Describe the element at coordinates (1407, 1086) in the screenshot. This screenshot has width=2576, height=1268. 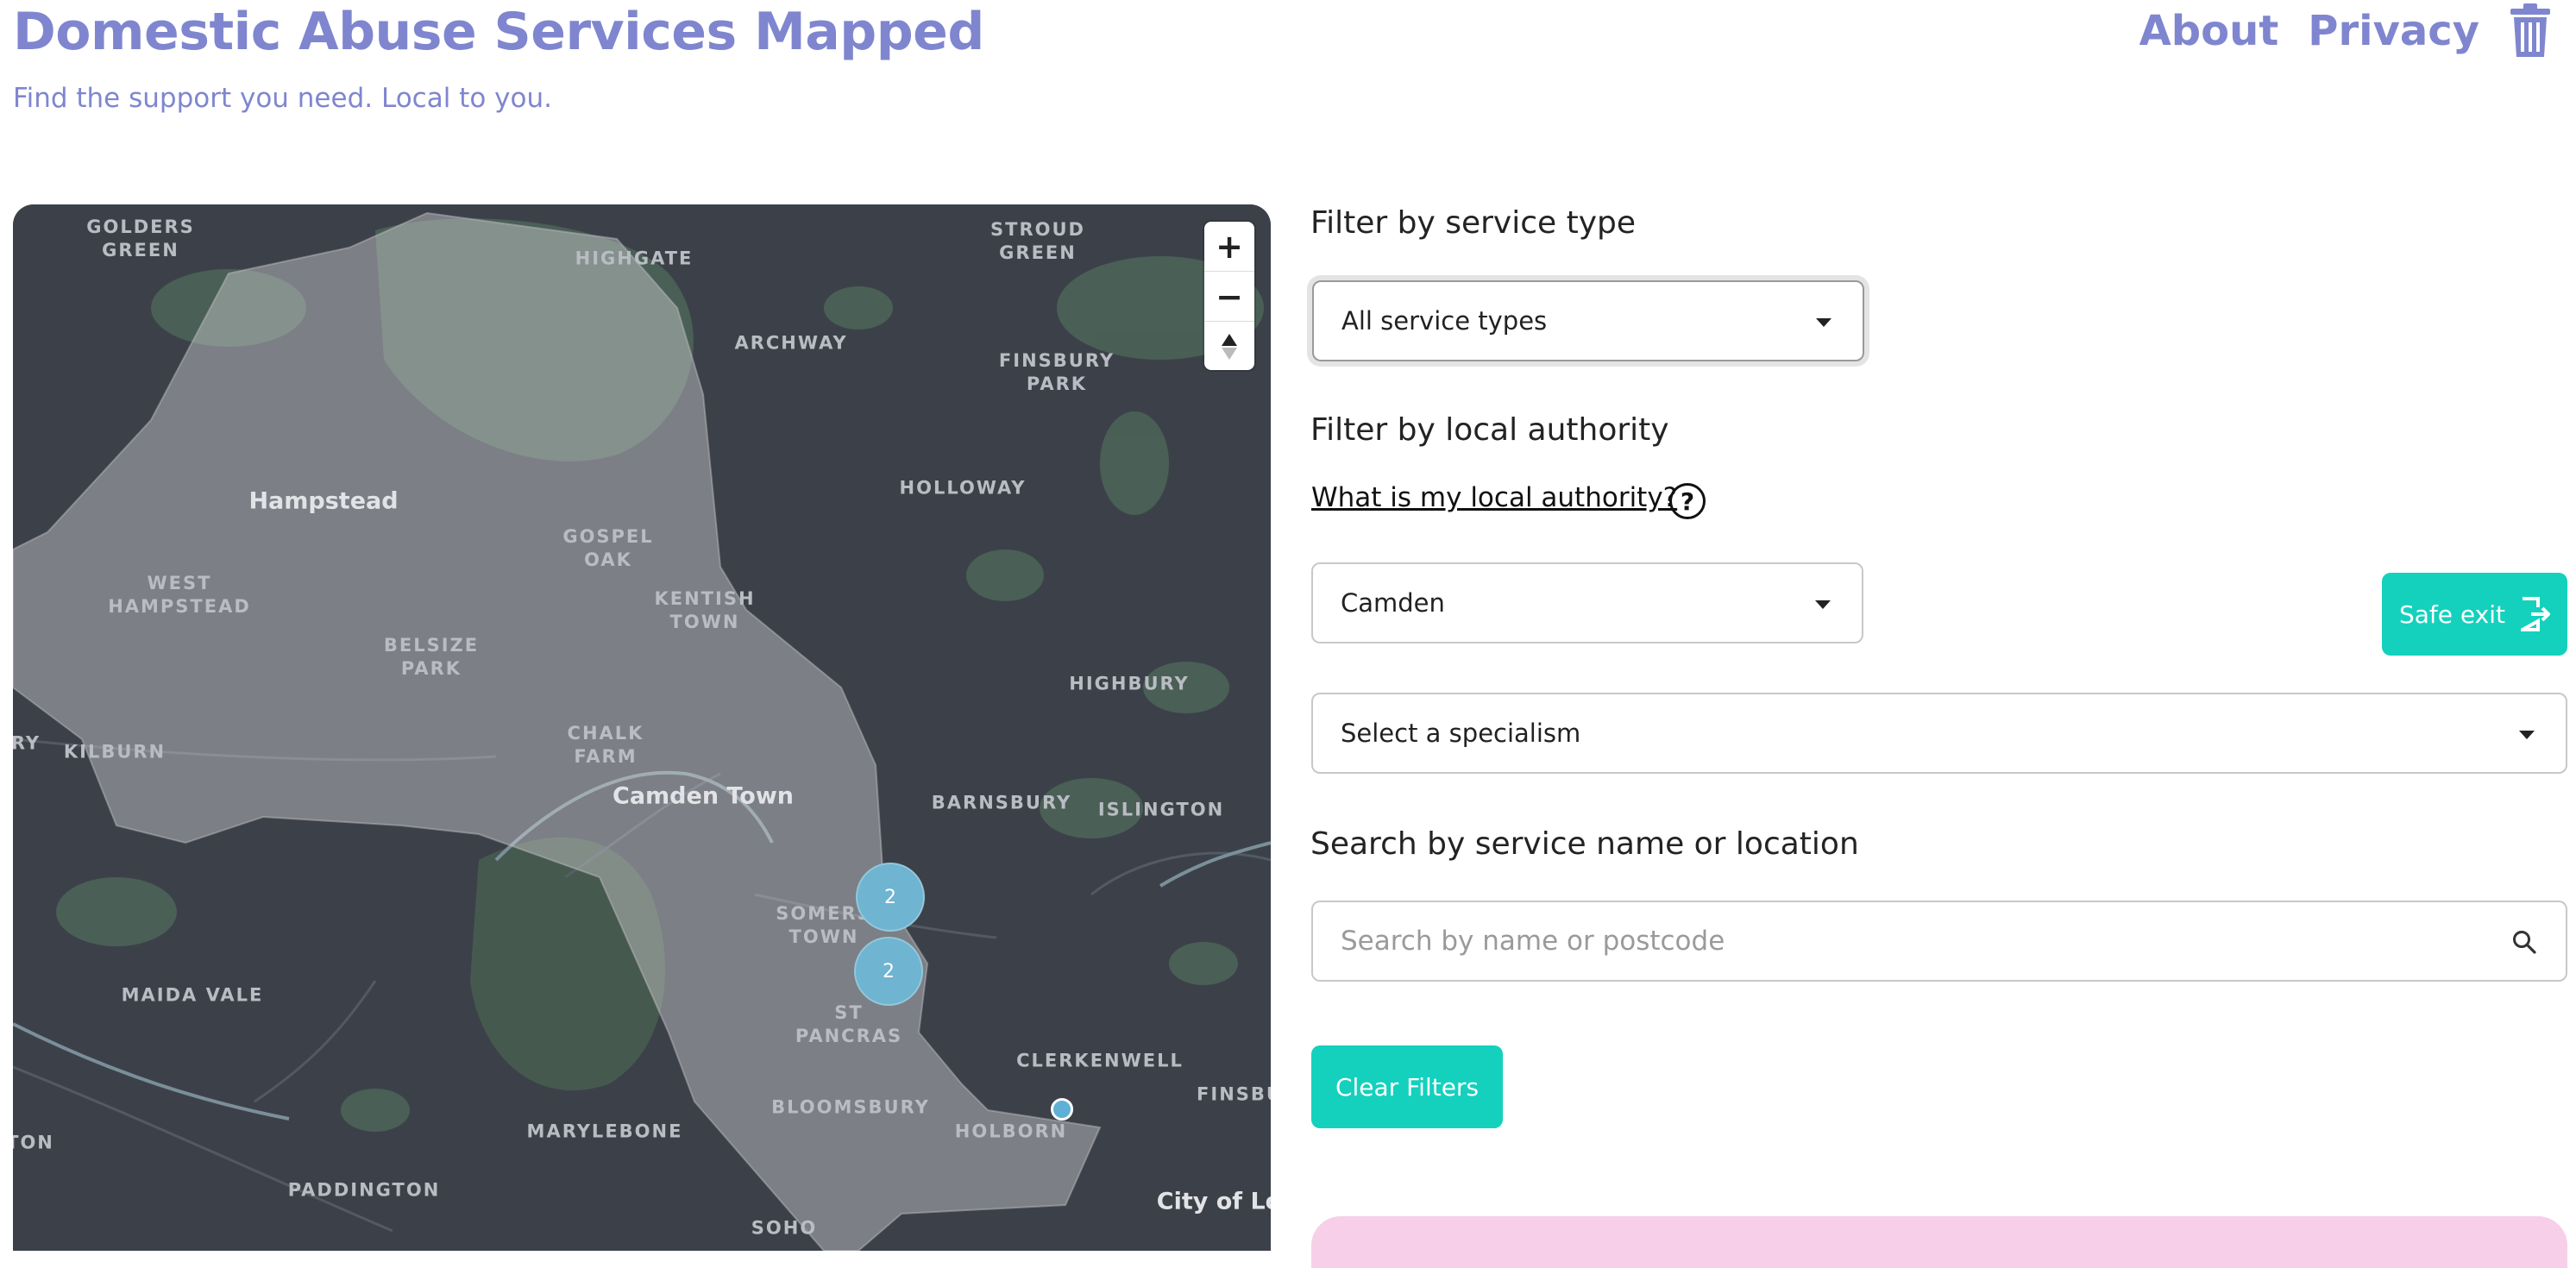
I see `clear-filters-button: Clear Filters` at that location.